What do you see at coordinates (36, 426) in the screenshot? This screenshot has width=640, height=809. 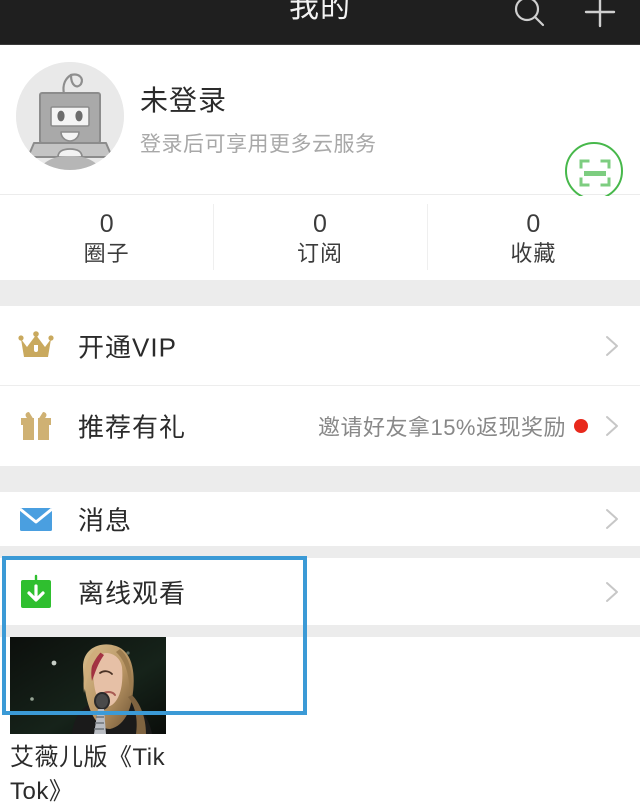 I see `gift-icon` at bounding box center [36, 426].